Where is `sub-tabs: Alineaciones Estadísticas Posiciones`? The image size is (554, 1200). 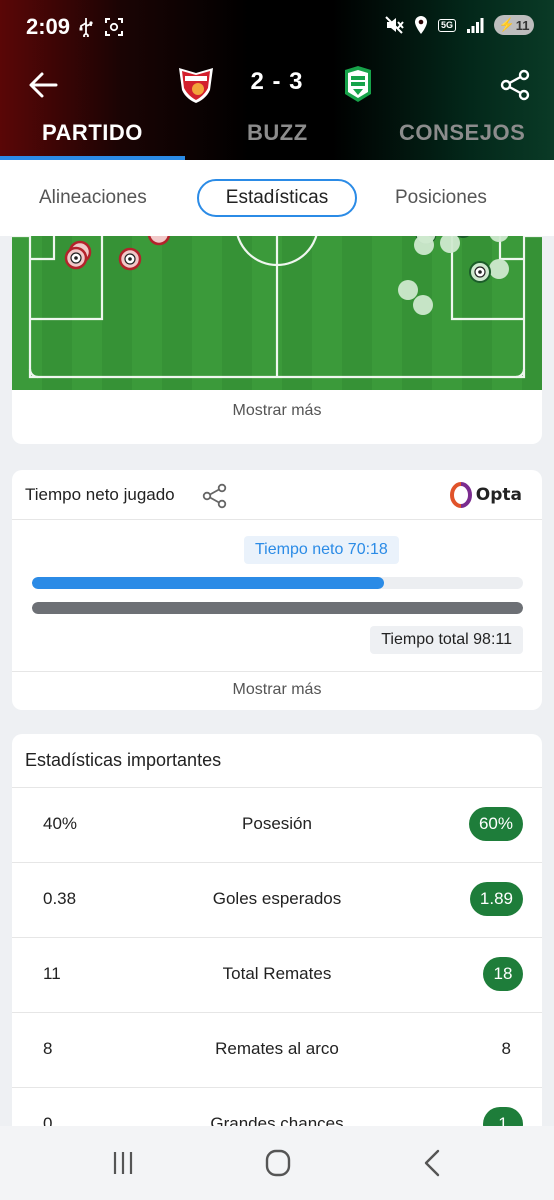 sub-tabs: Alineaciones Estadísticas Posiciones is located at coordinates (277, 198).